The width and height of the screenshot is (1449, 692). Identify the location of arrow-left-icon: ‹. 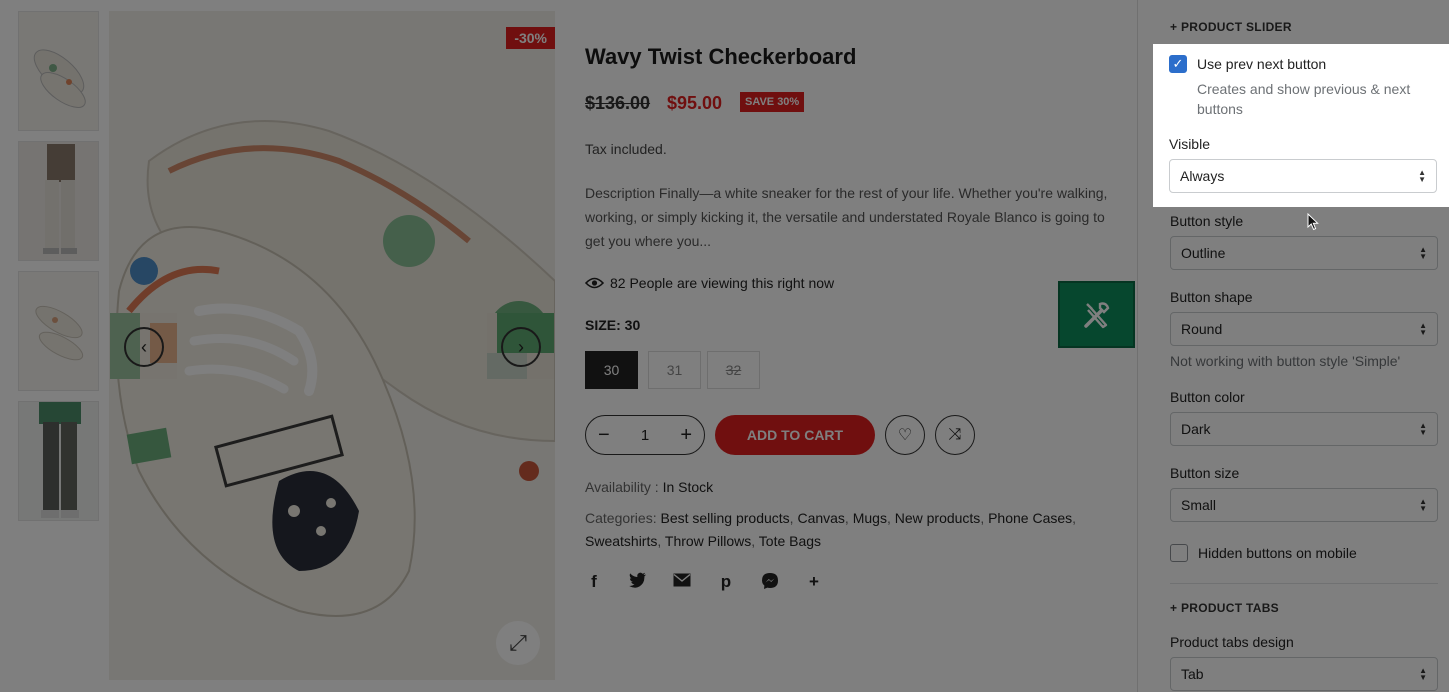
(144, 347).